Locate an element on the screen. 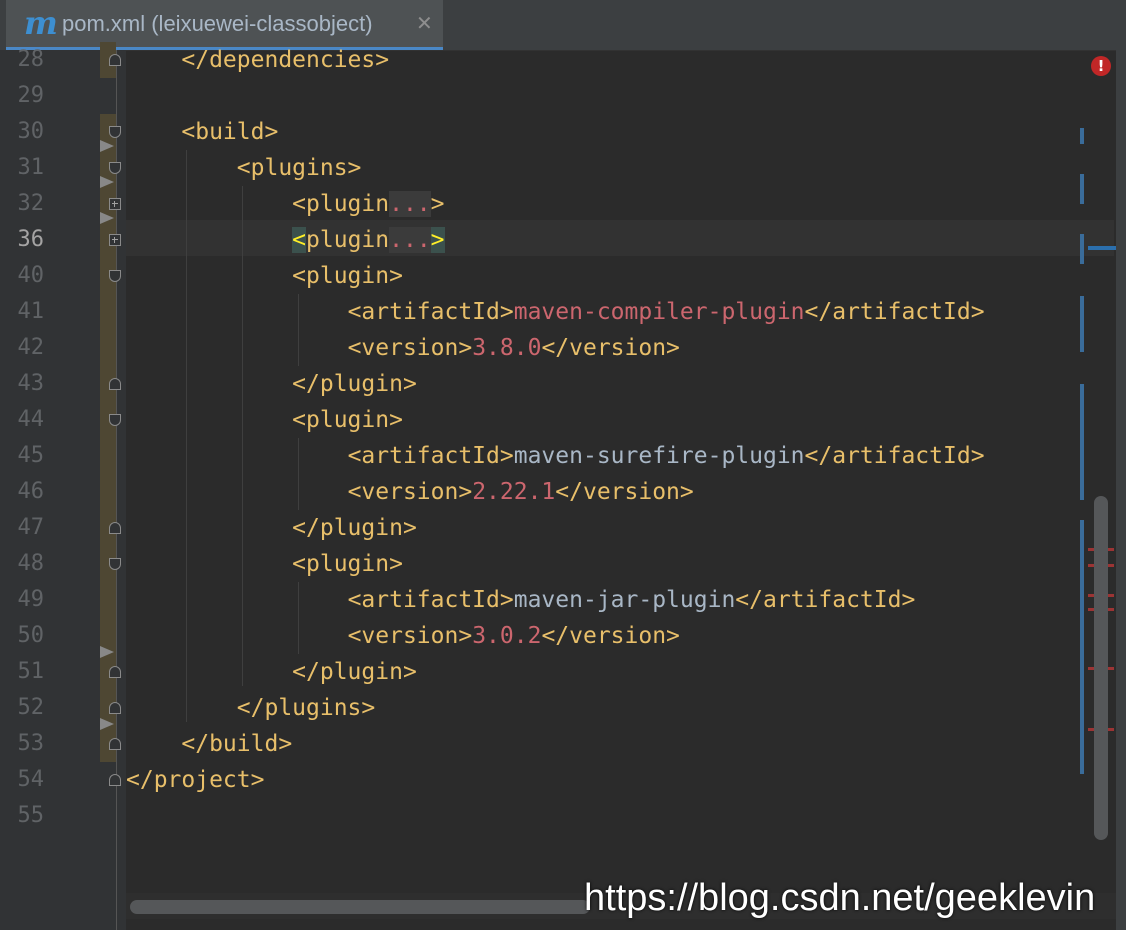 The image size is (1126, 930). code-line-42: <version>3.8.0</version> is located at coordinates (403, 348).